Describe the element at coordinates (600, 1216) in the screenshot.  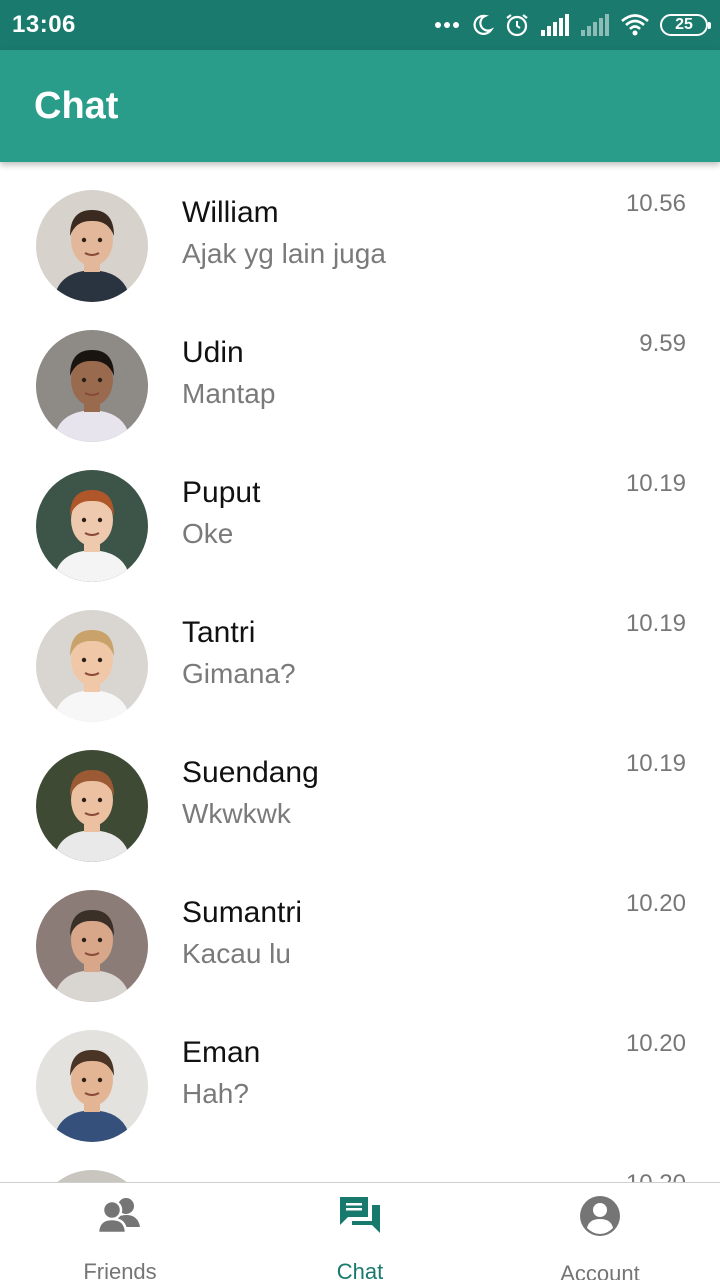
I see `account-icon` at that location.